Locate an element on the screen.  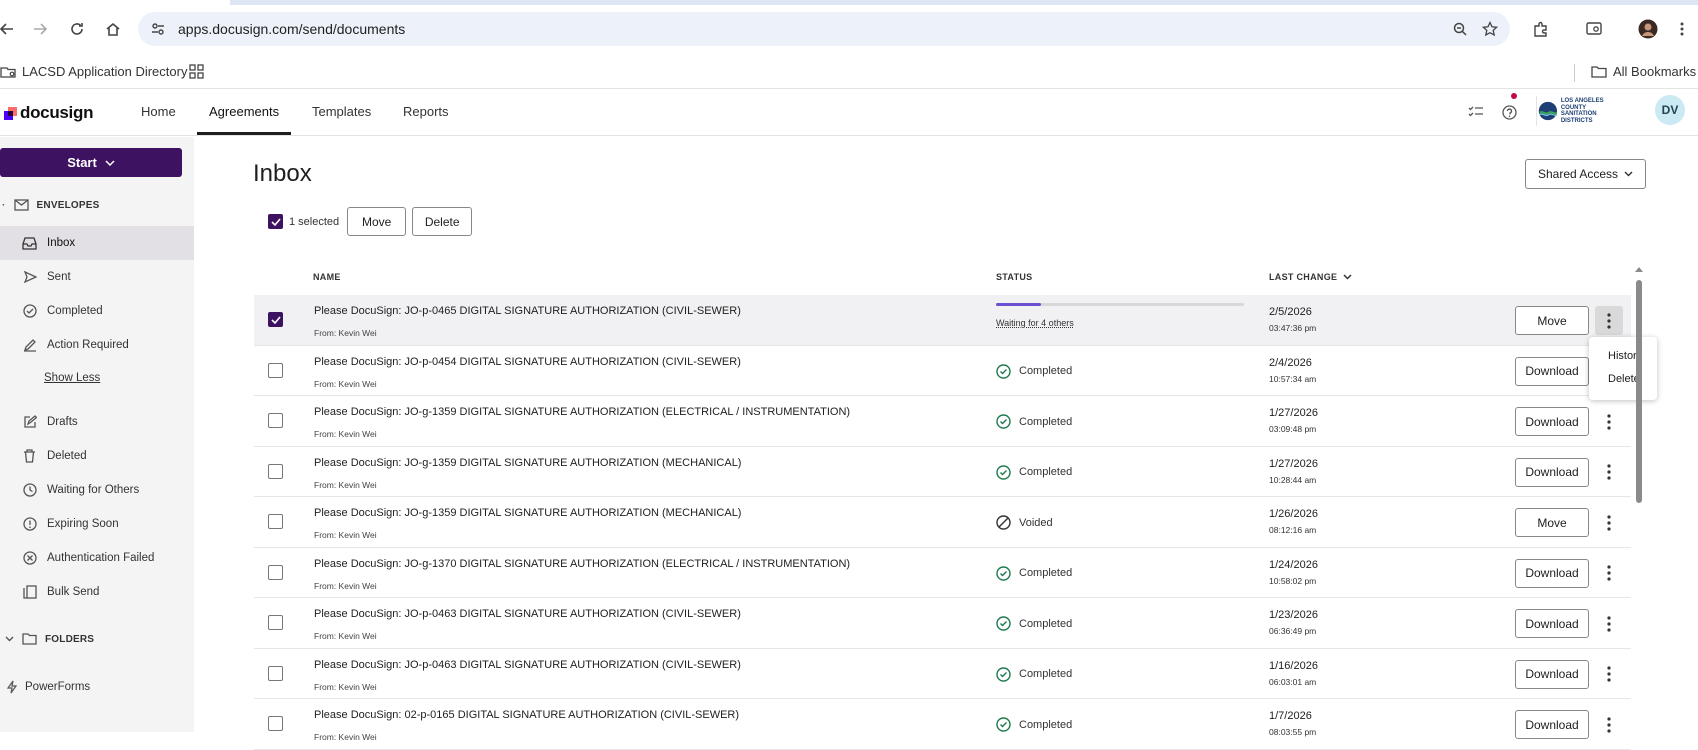
tab-reports: Reports is located at coordinates (426, 112).